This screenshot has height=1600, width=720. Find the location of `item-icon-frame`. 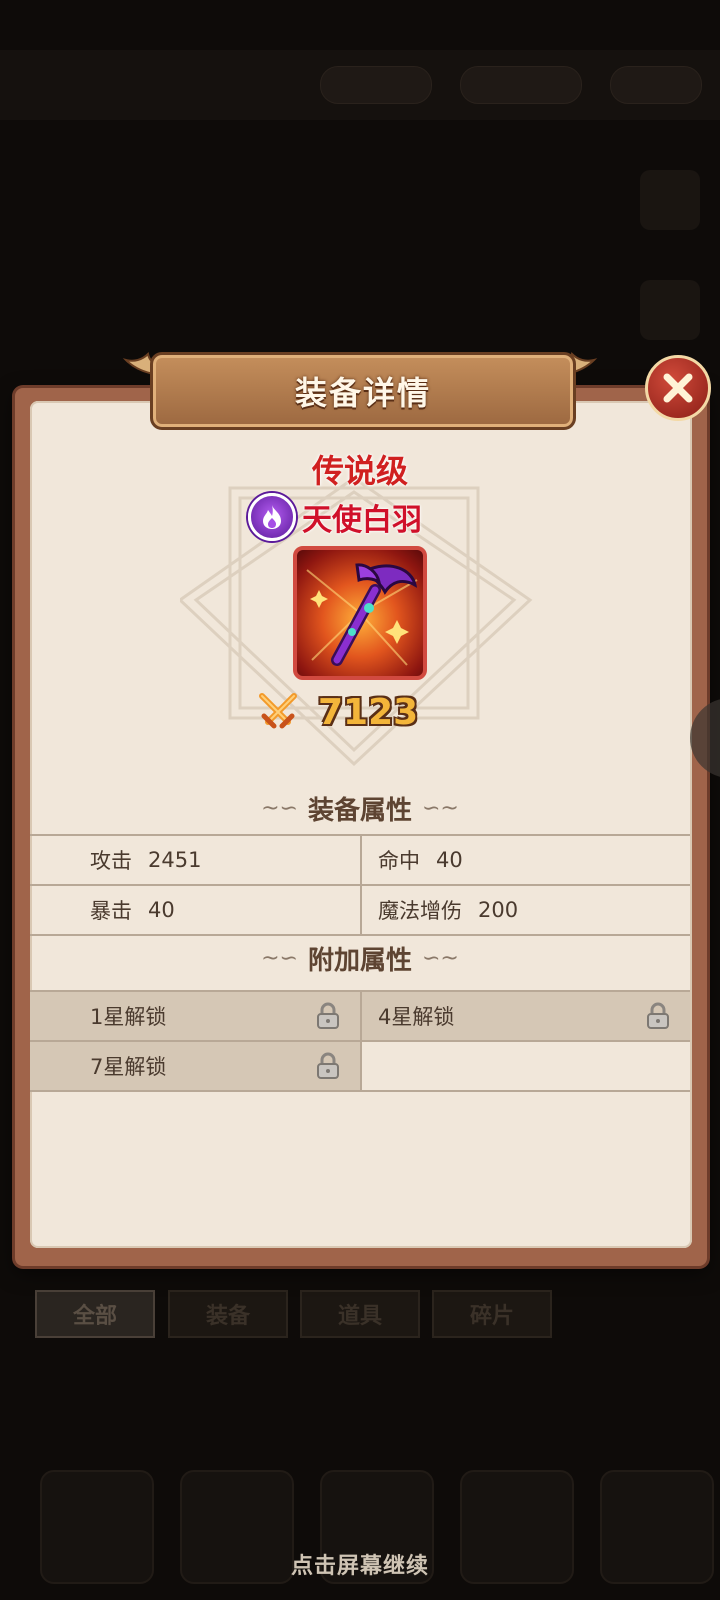

item-icon-frame is located at coordinates (360, 613).